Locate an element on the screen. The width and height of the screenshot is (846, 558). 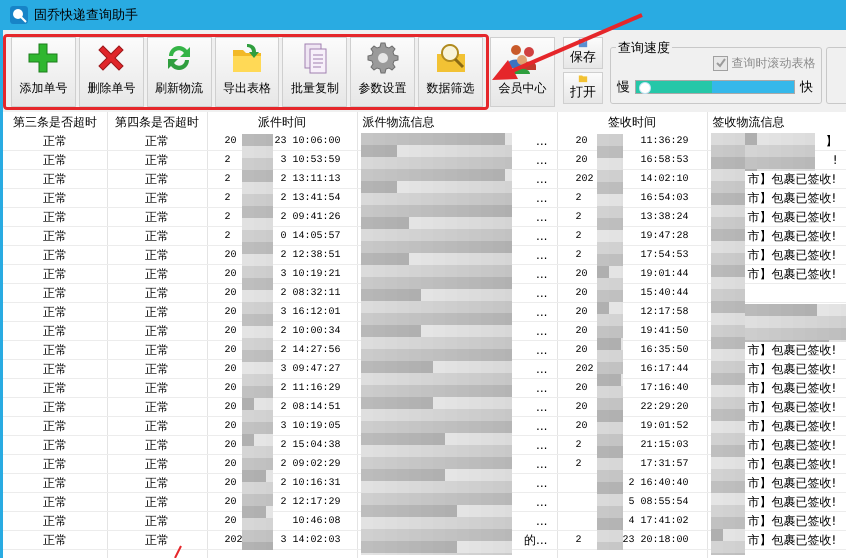
toolbar-button: 数据筛选 is located at coordinates (451, 72).